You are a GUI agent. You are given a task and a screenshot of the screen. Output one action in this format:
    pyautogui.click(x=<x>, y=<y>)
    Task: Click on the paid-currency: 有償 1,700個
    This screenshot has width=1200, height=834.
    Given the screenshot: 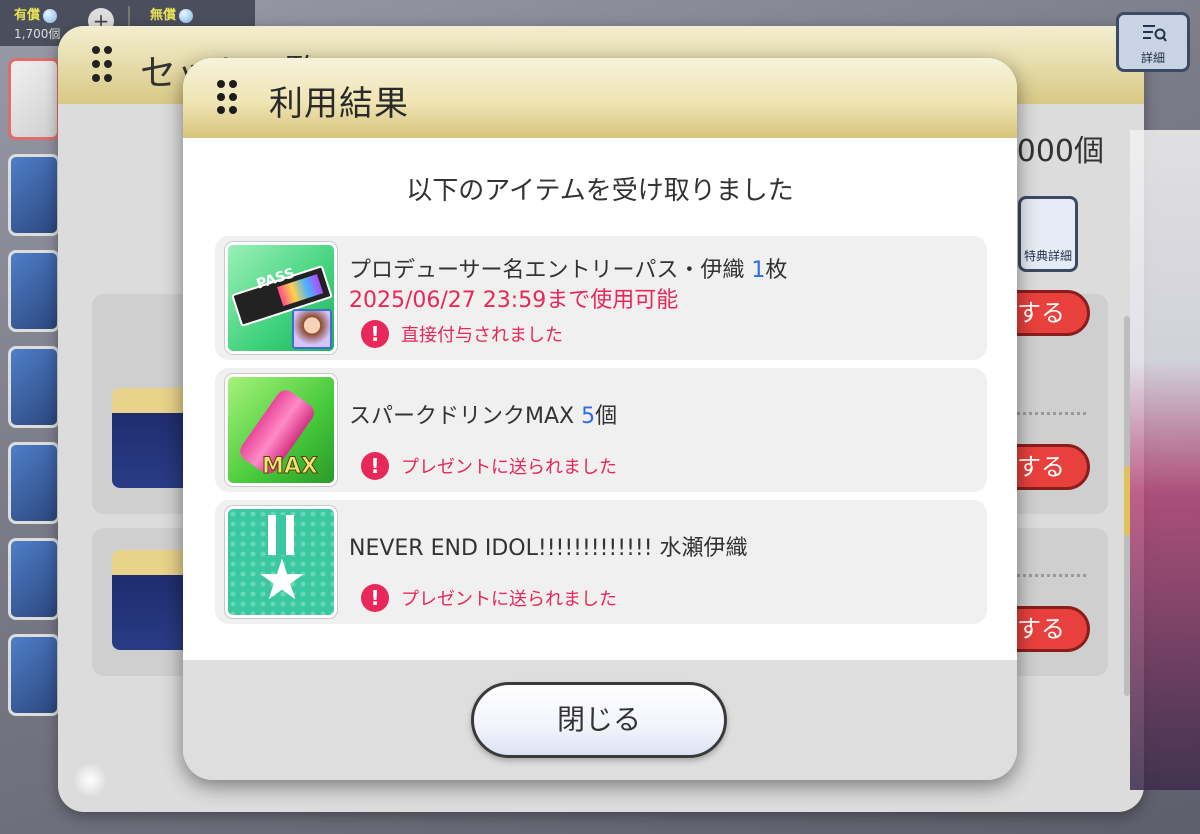 What is the action you would take?
    pyautogui.click(x=37, y=23)
    